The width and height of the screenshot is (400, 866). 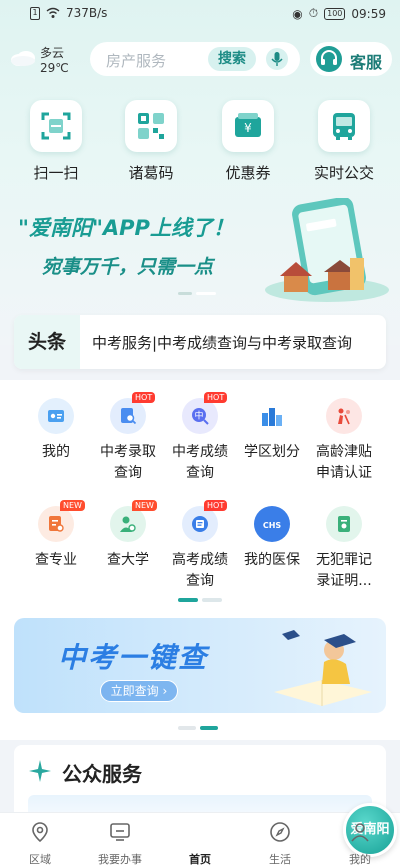 I want to click on service-medical-insurance: CHS 我的医保, so click(x=272, y=538).